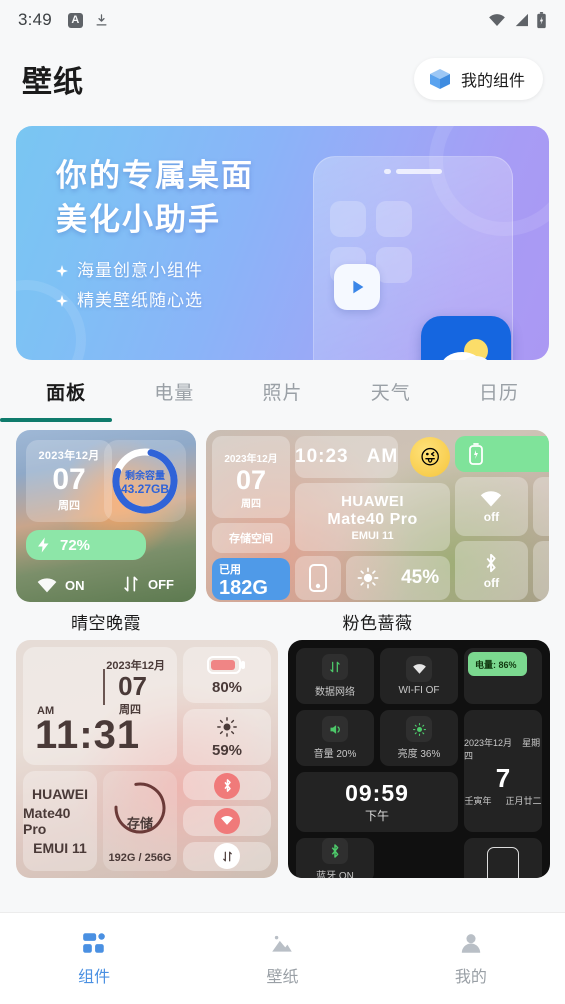 The width and height of the screenshot is (565, 1004). What do you see at coordinates (145, 488) in the screenshot?
I see `sunset-storage-value: 43.27GB` at bounding box center [145, 488].